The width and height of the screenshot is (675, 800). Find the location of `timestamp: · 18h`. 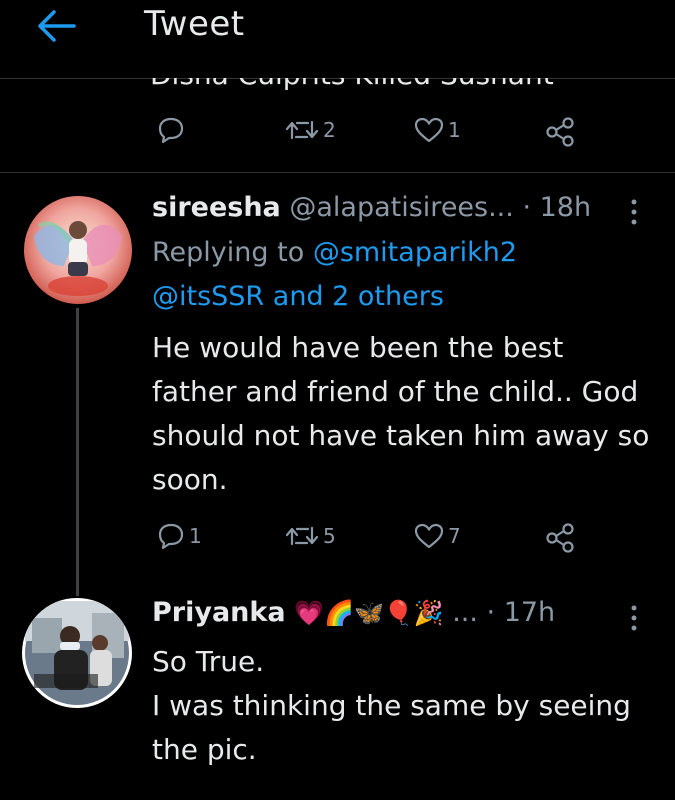

timestamp: · 18h is located at coordinates (556, 207).